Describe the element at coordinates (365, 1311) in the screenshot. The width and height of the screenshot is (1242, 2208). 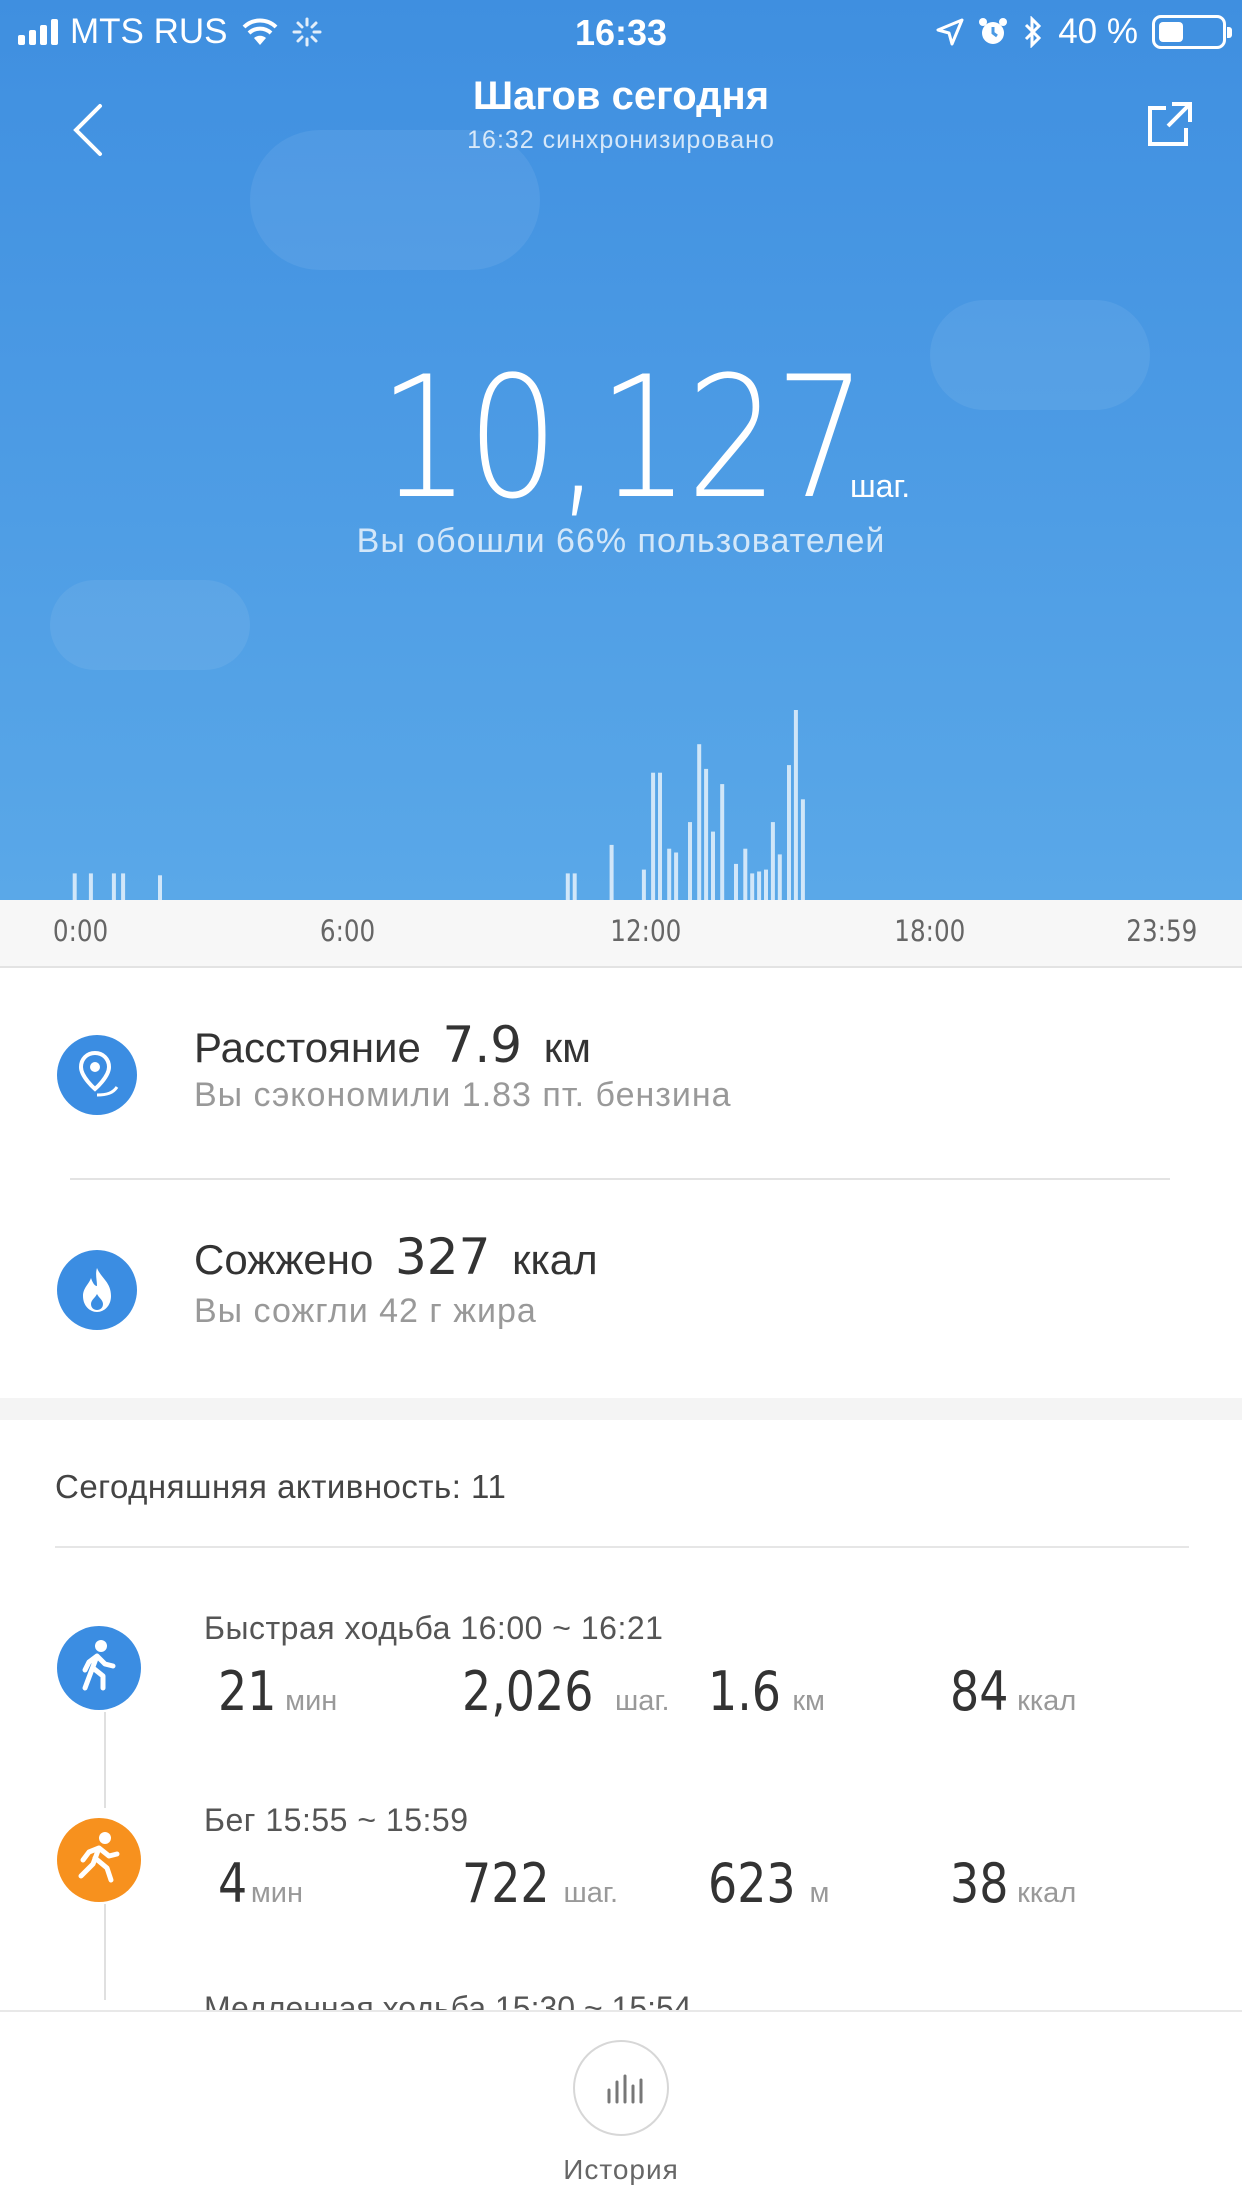
I see `calories-note: Вы сожгли 42 г жира` at that location.